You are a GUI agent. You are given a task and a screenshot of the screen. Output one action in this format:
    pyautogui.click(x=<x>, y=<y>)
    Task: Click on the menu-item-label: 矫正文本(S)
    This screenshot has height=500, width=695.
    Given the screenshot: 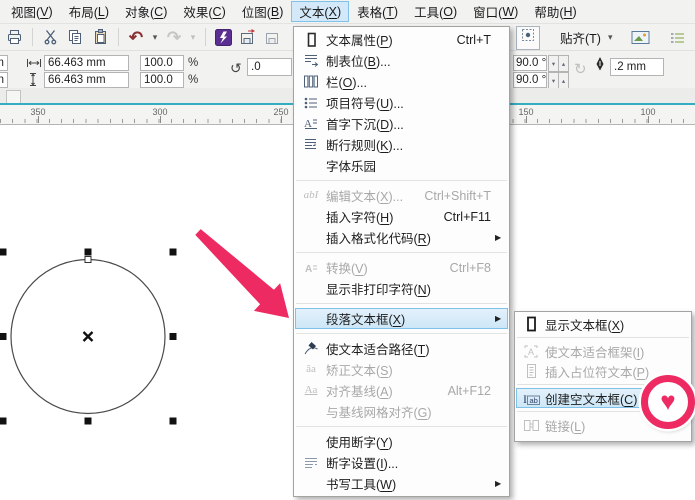 What is the action you would take?
    pyautogui.click(x=359, y=371)
    